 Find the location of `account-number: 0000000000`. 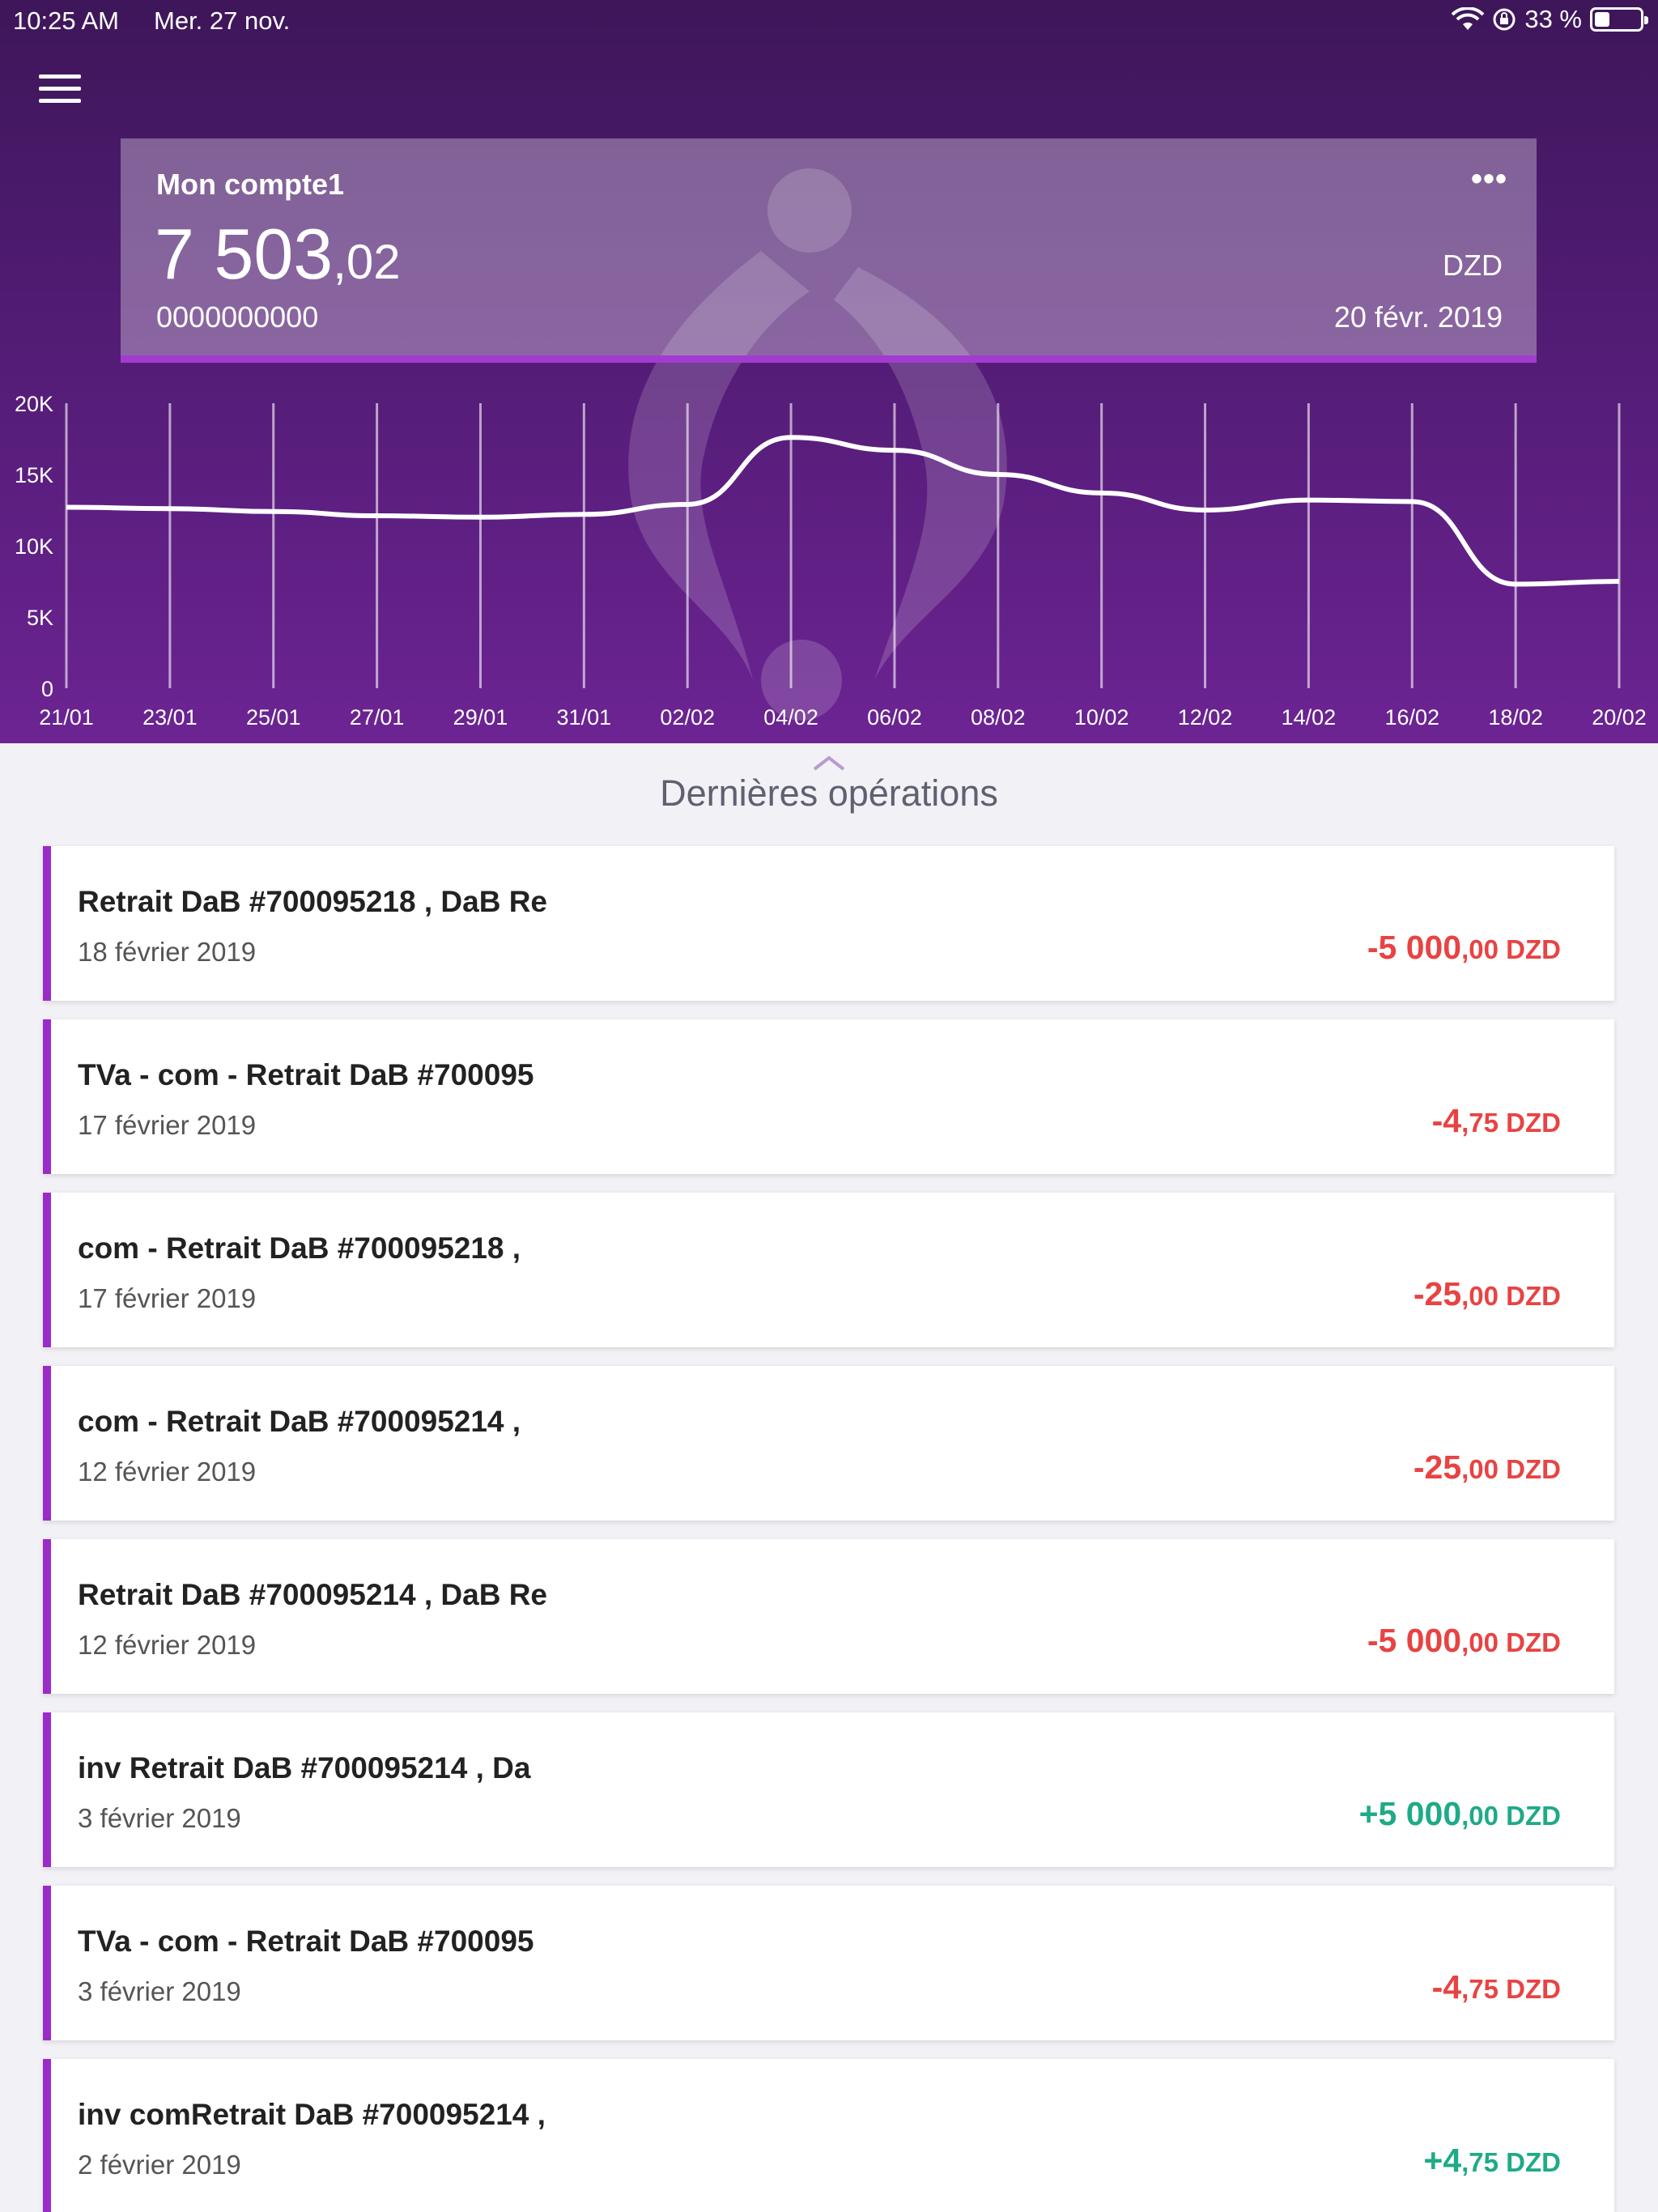

account-number: 0000000000 is located at coordinates (237, 317).